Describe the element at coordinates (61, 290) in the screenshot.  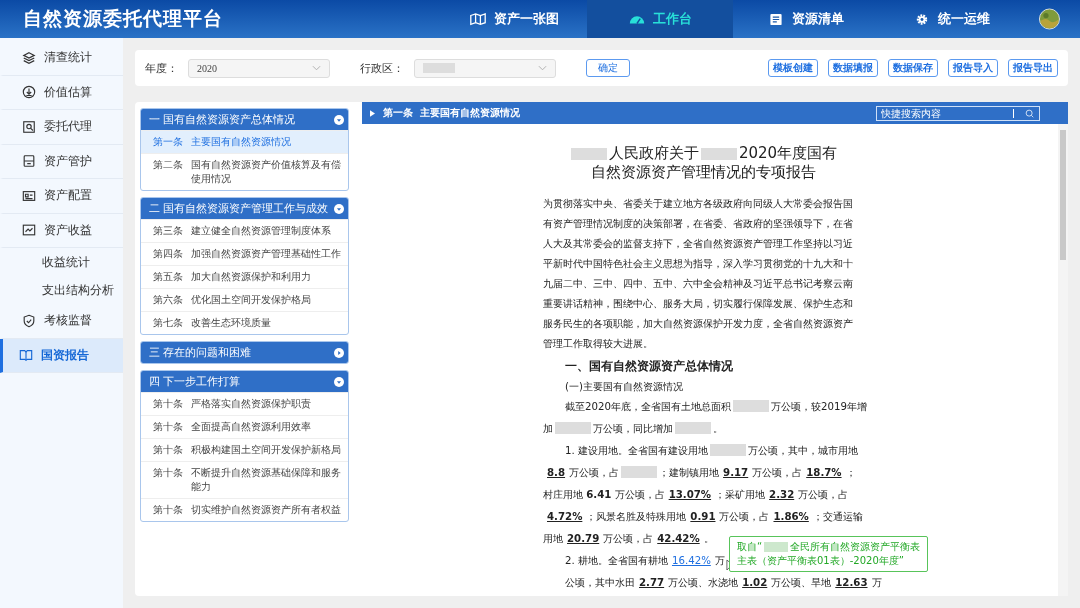
I see `sidebar-item: 支出结构分析` at that location.